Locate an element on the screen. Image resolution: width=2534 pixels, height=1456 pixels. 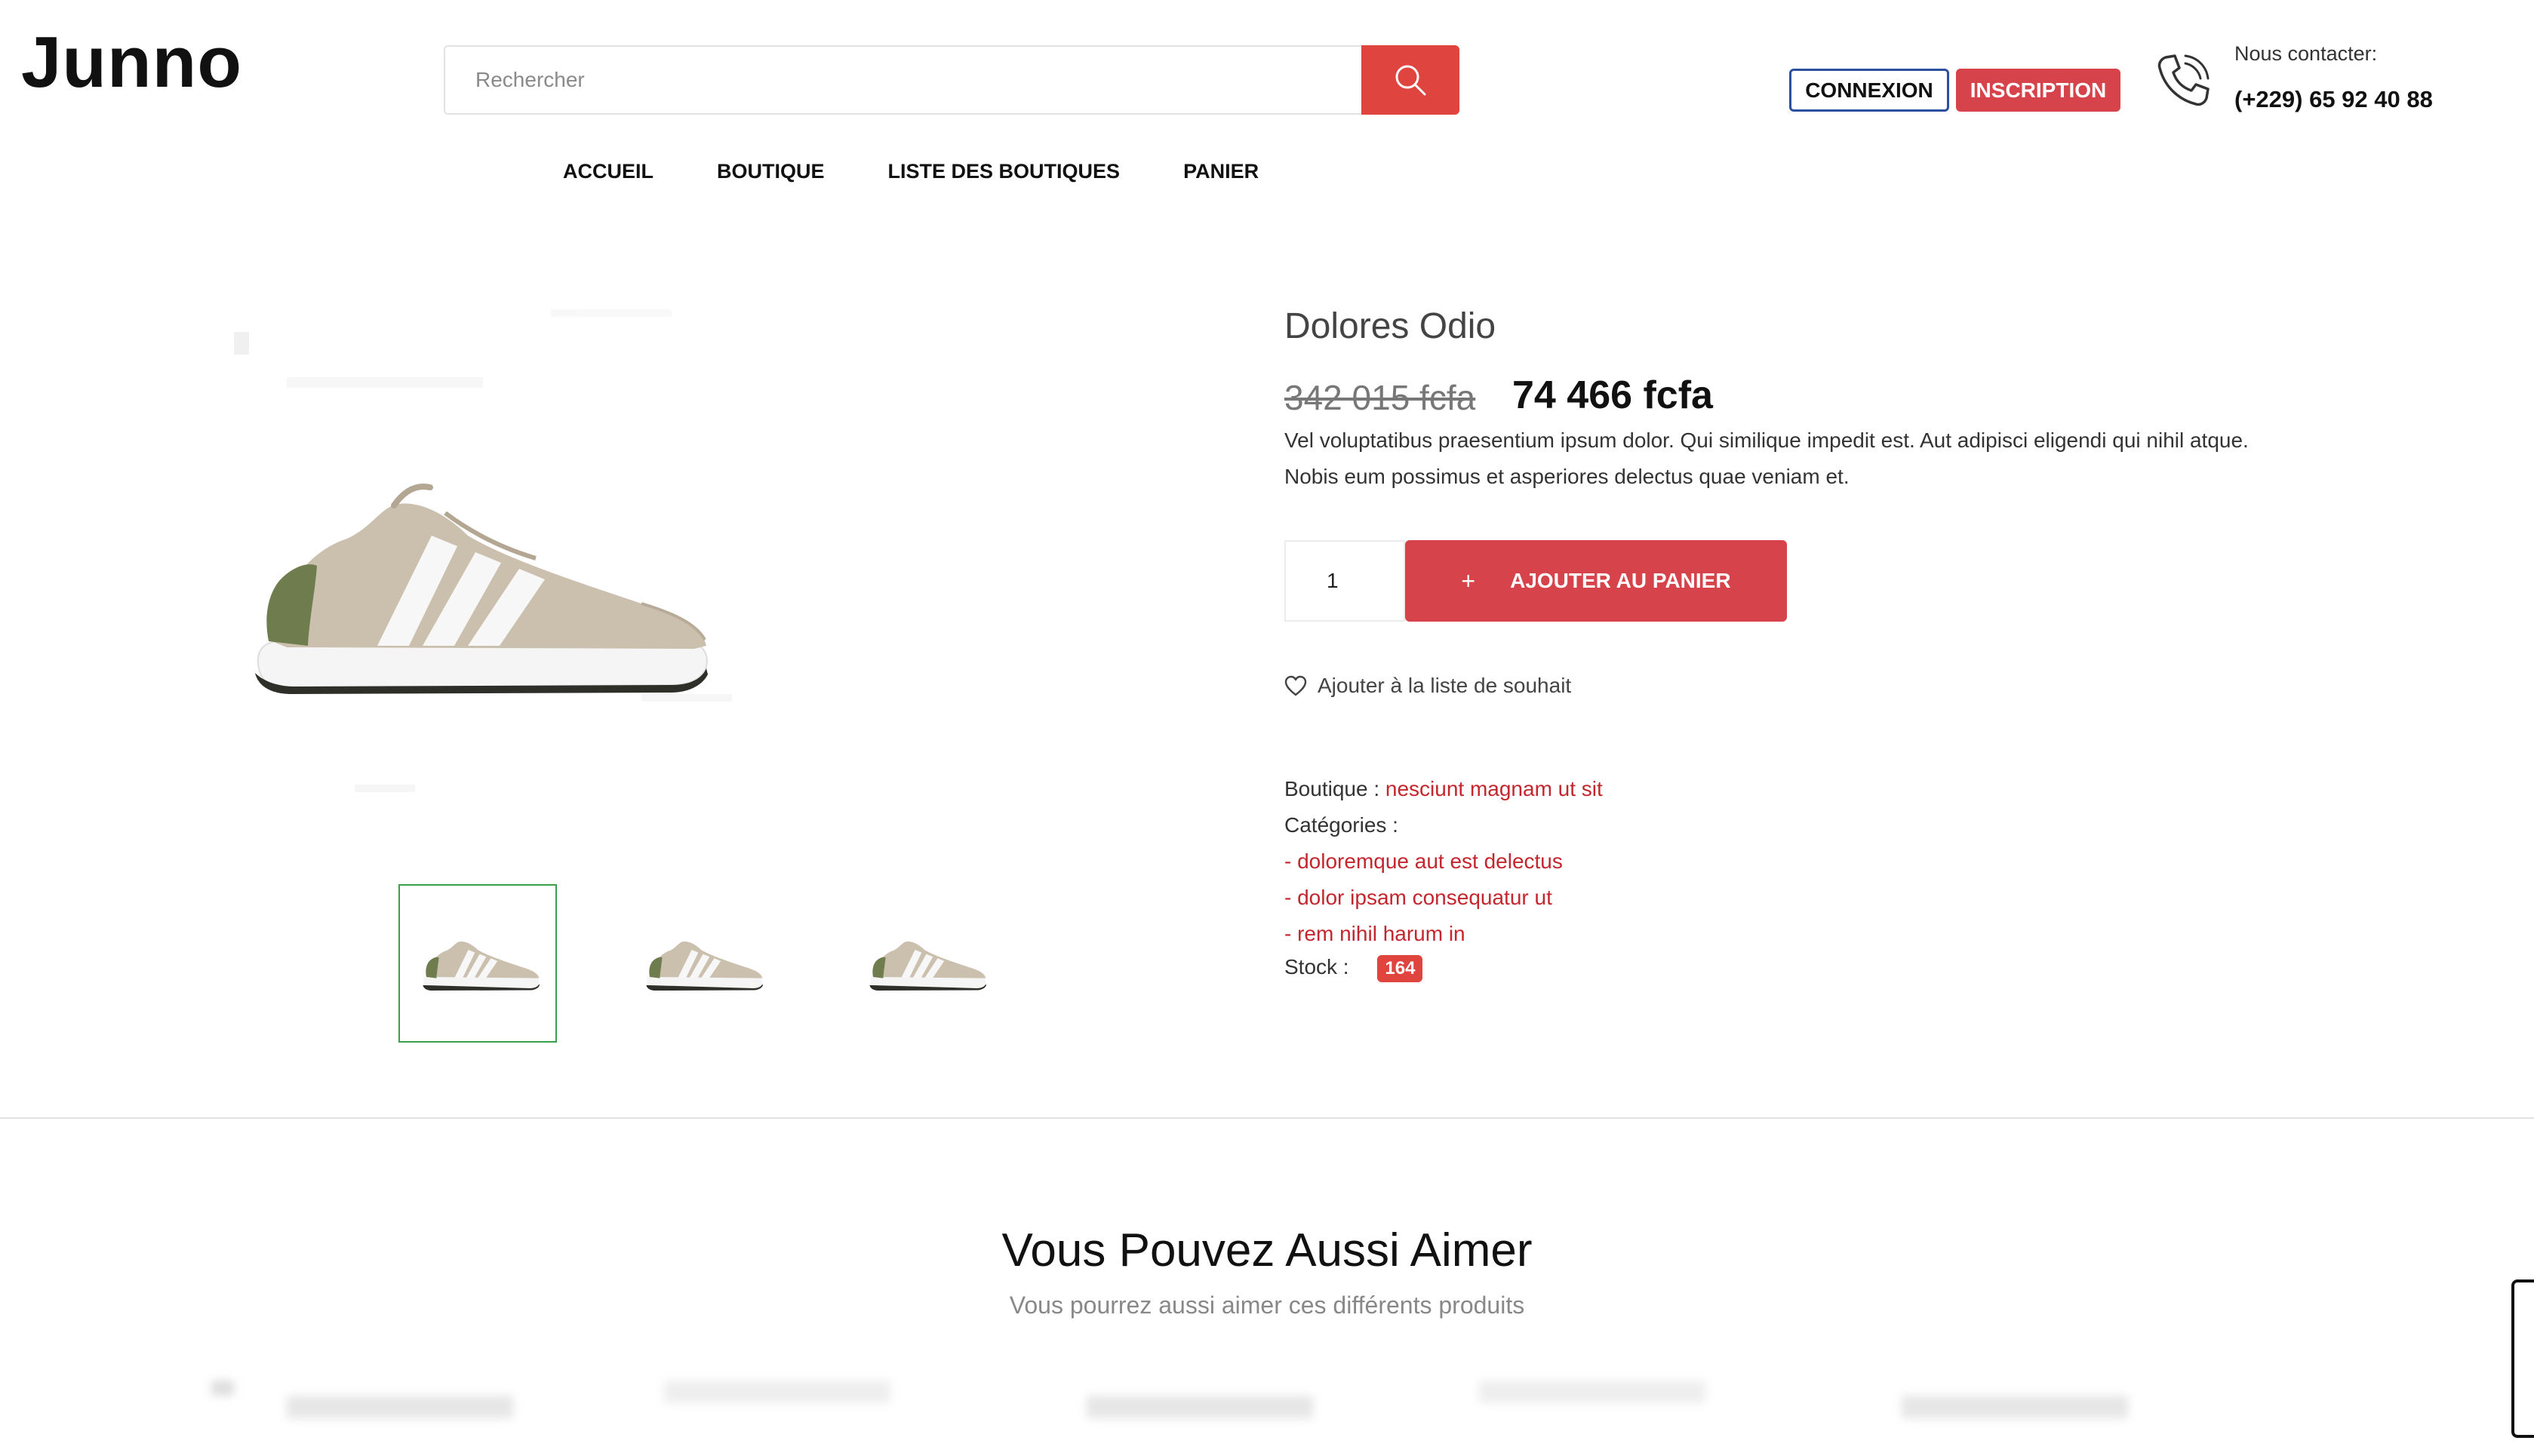
new-price: 74 466 fcfa is located at coordinates (1613, 395).